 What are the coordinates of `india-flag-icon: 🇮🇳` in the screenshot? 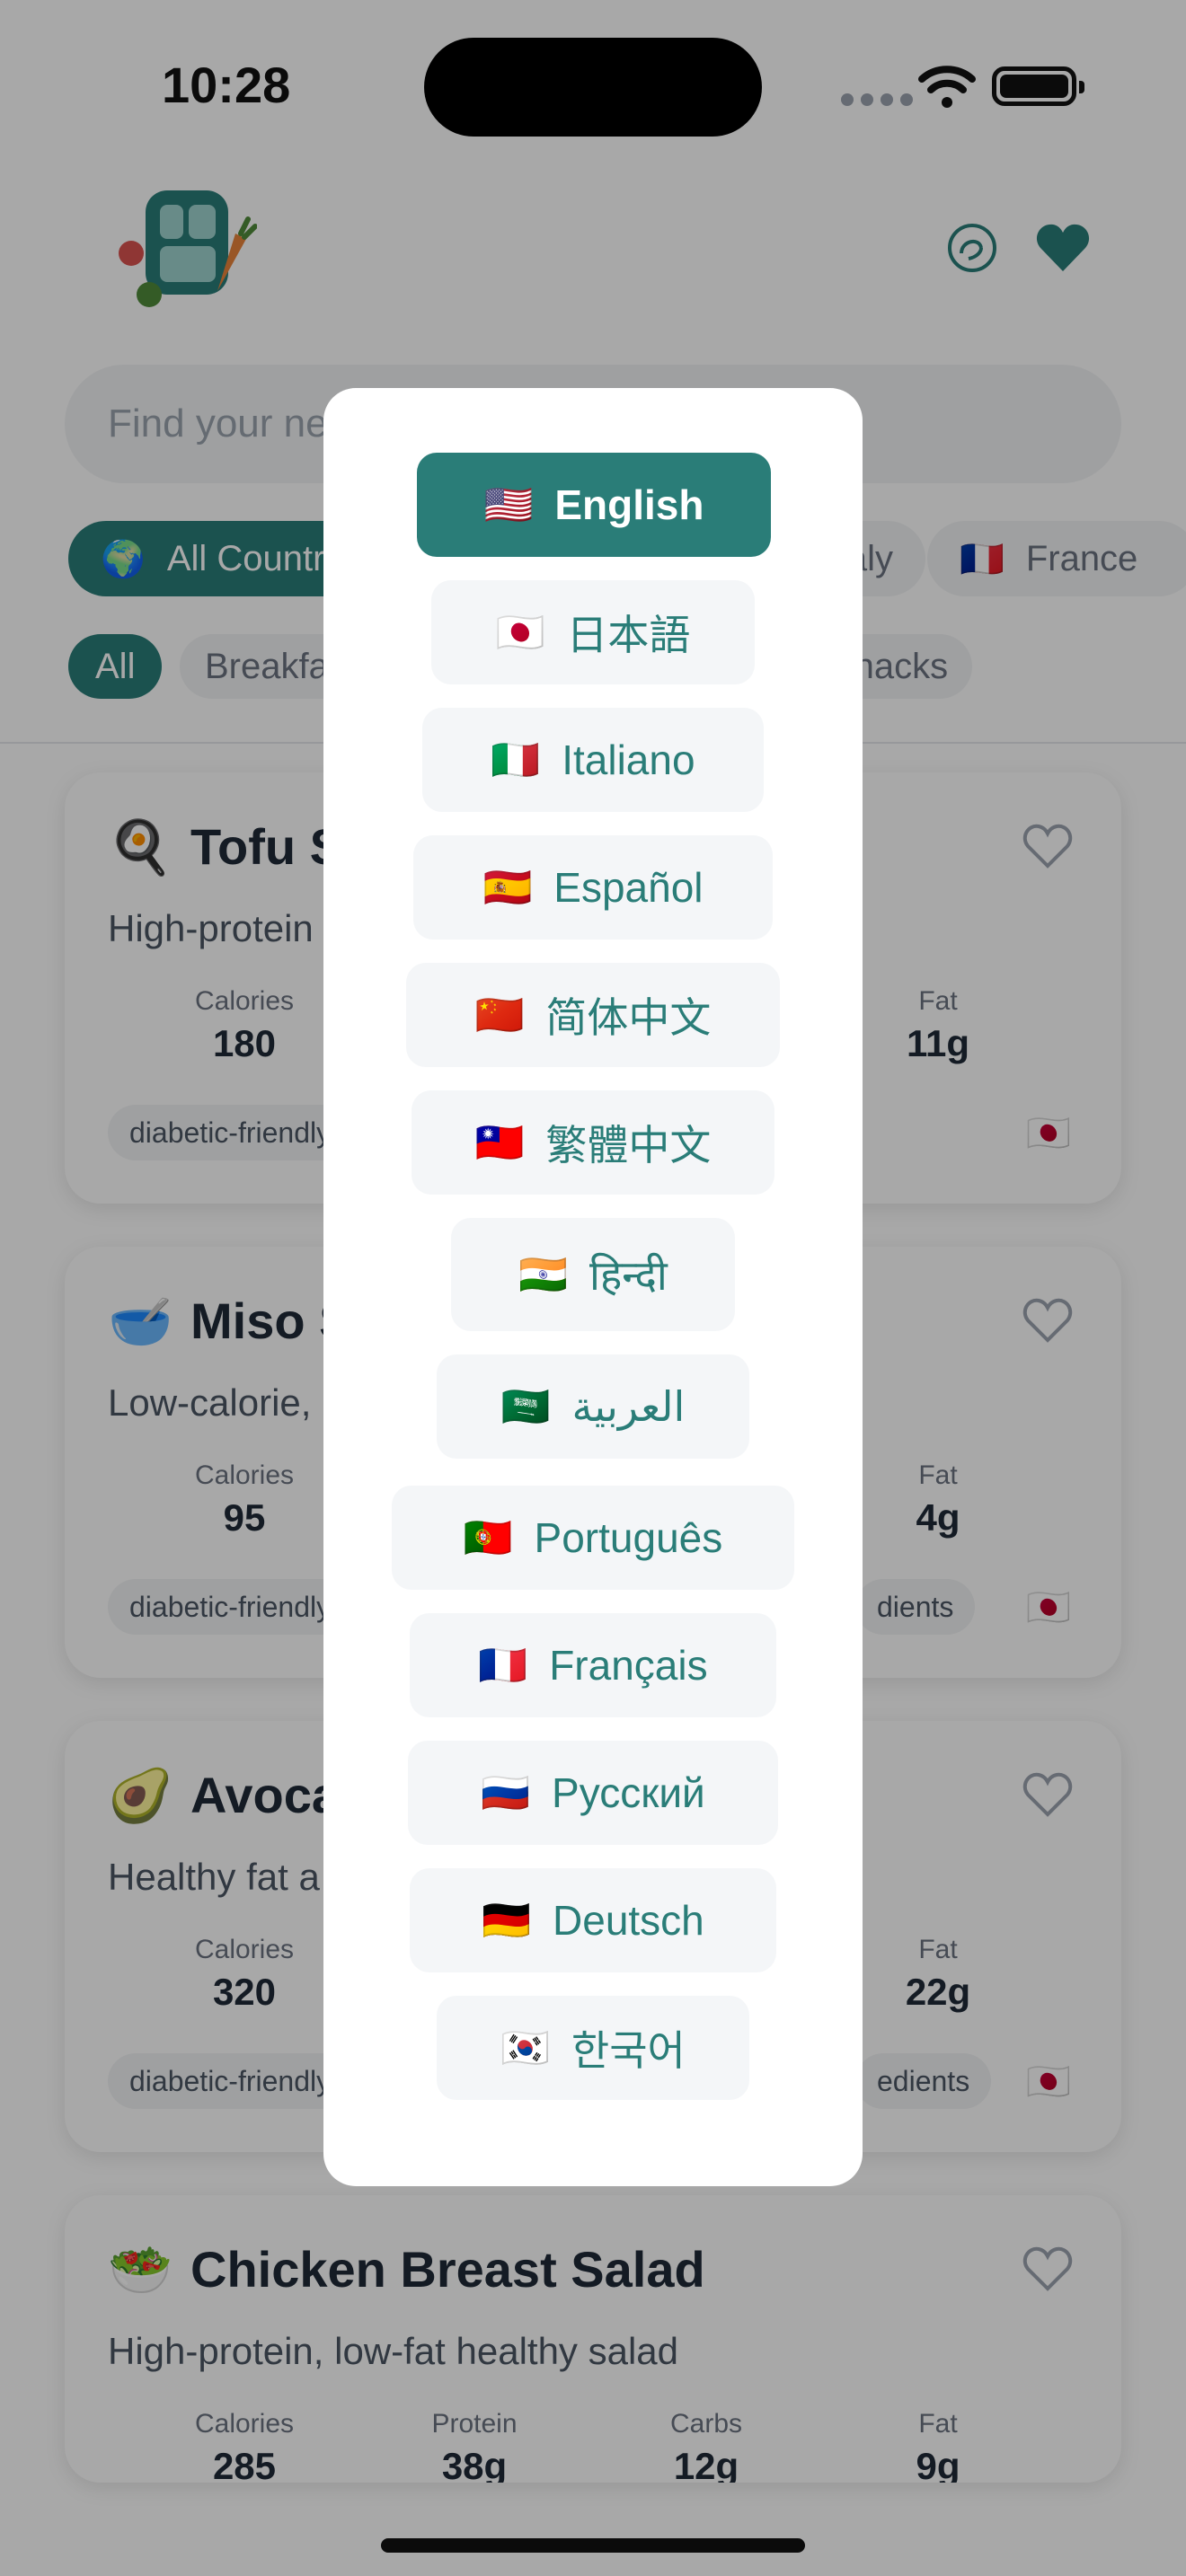 It's located at (543, 1275).